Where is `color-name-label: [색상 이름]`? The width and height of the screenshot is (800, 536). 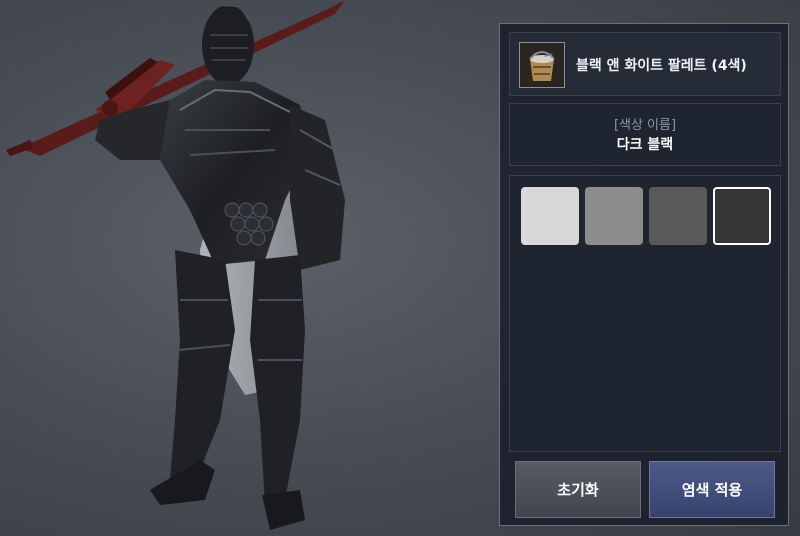 color-name-label: [색상 이름] is located at coordinates (645, 125).